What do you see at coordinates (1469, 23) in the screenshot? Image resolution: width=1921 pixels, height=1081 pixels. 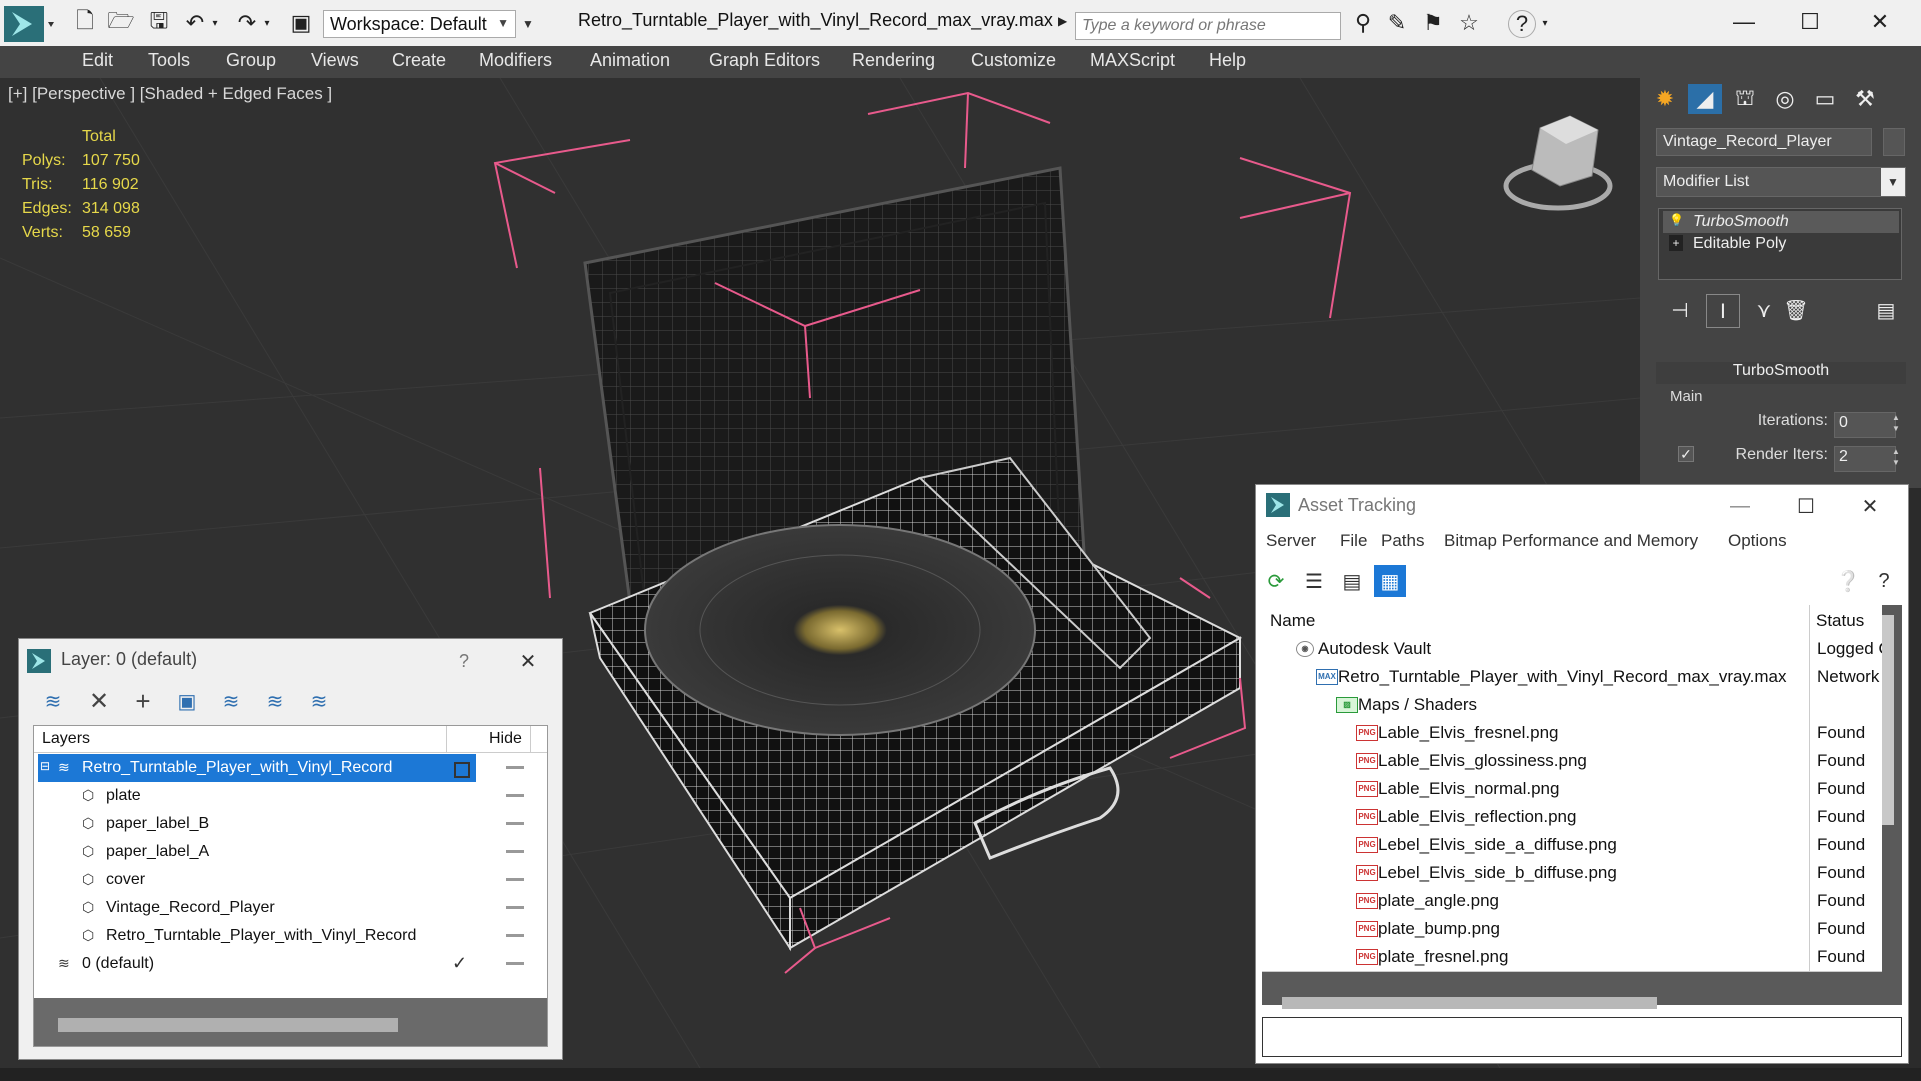 I see `favorites-star-icon: ☆` at bounding box center [1469, 23].